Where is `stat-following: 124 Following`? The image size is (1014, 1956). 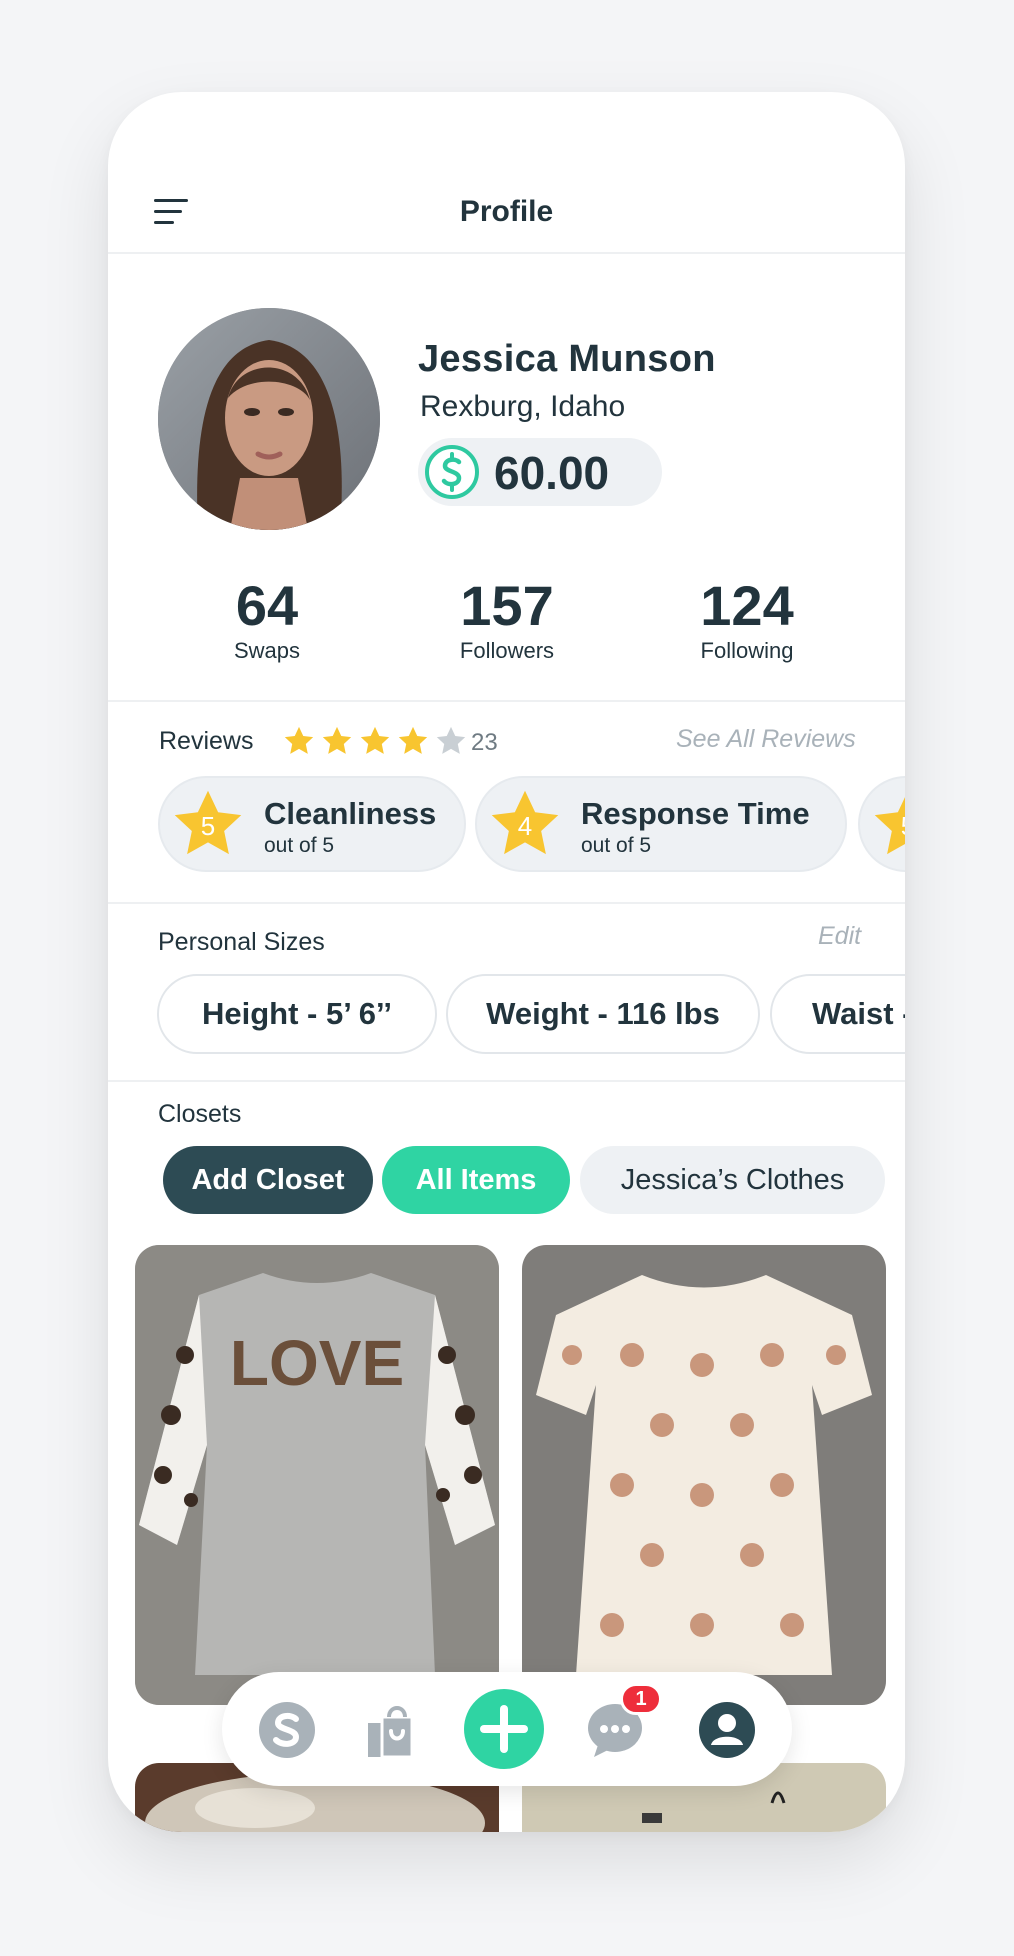
stat-following: 124 Following is located at coordinates (747, 620).